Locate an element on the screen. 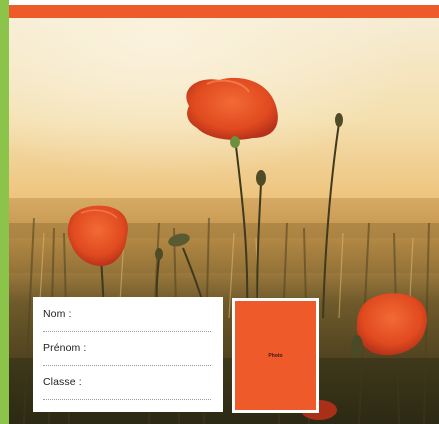 The image size is (439, 424). photo-frame: Photo is located at coordinates (275, 355).